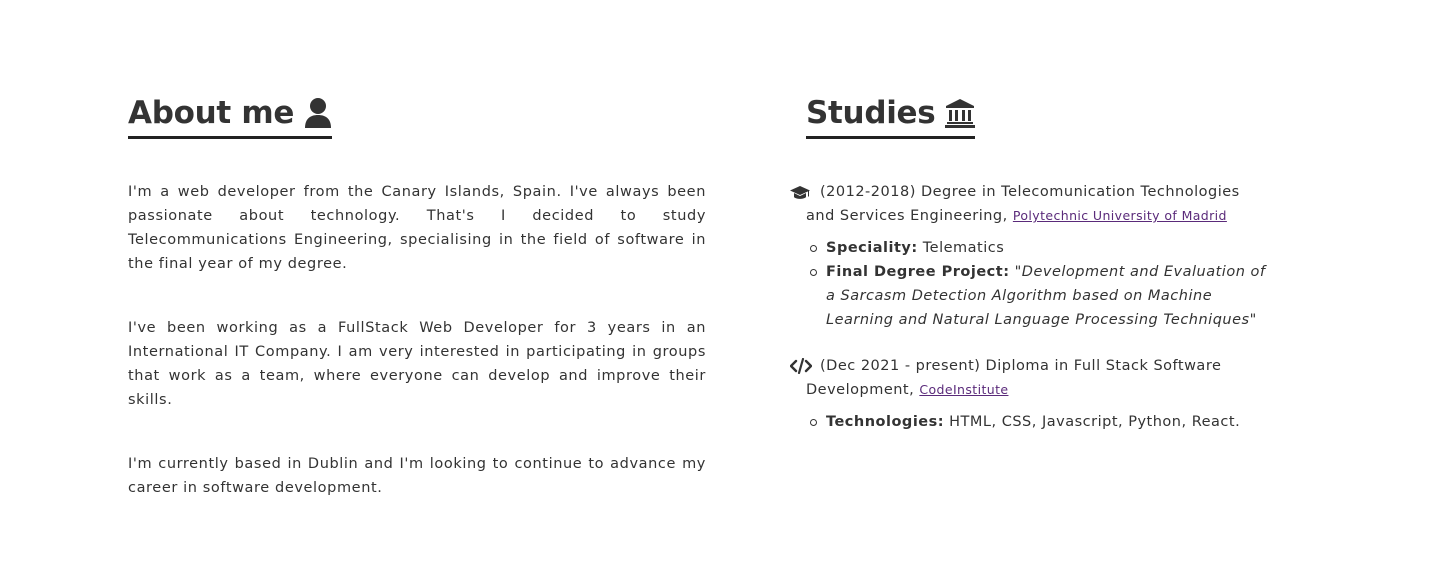 This screenshot has height=578, width=1445. Describe the element at coordinates (211, 113) in the screenshot. I see `about-title: About me` at that location.